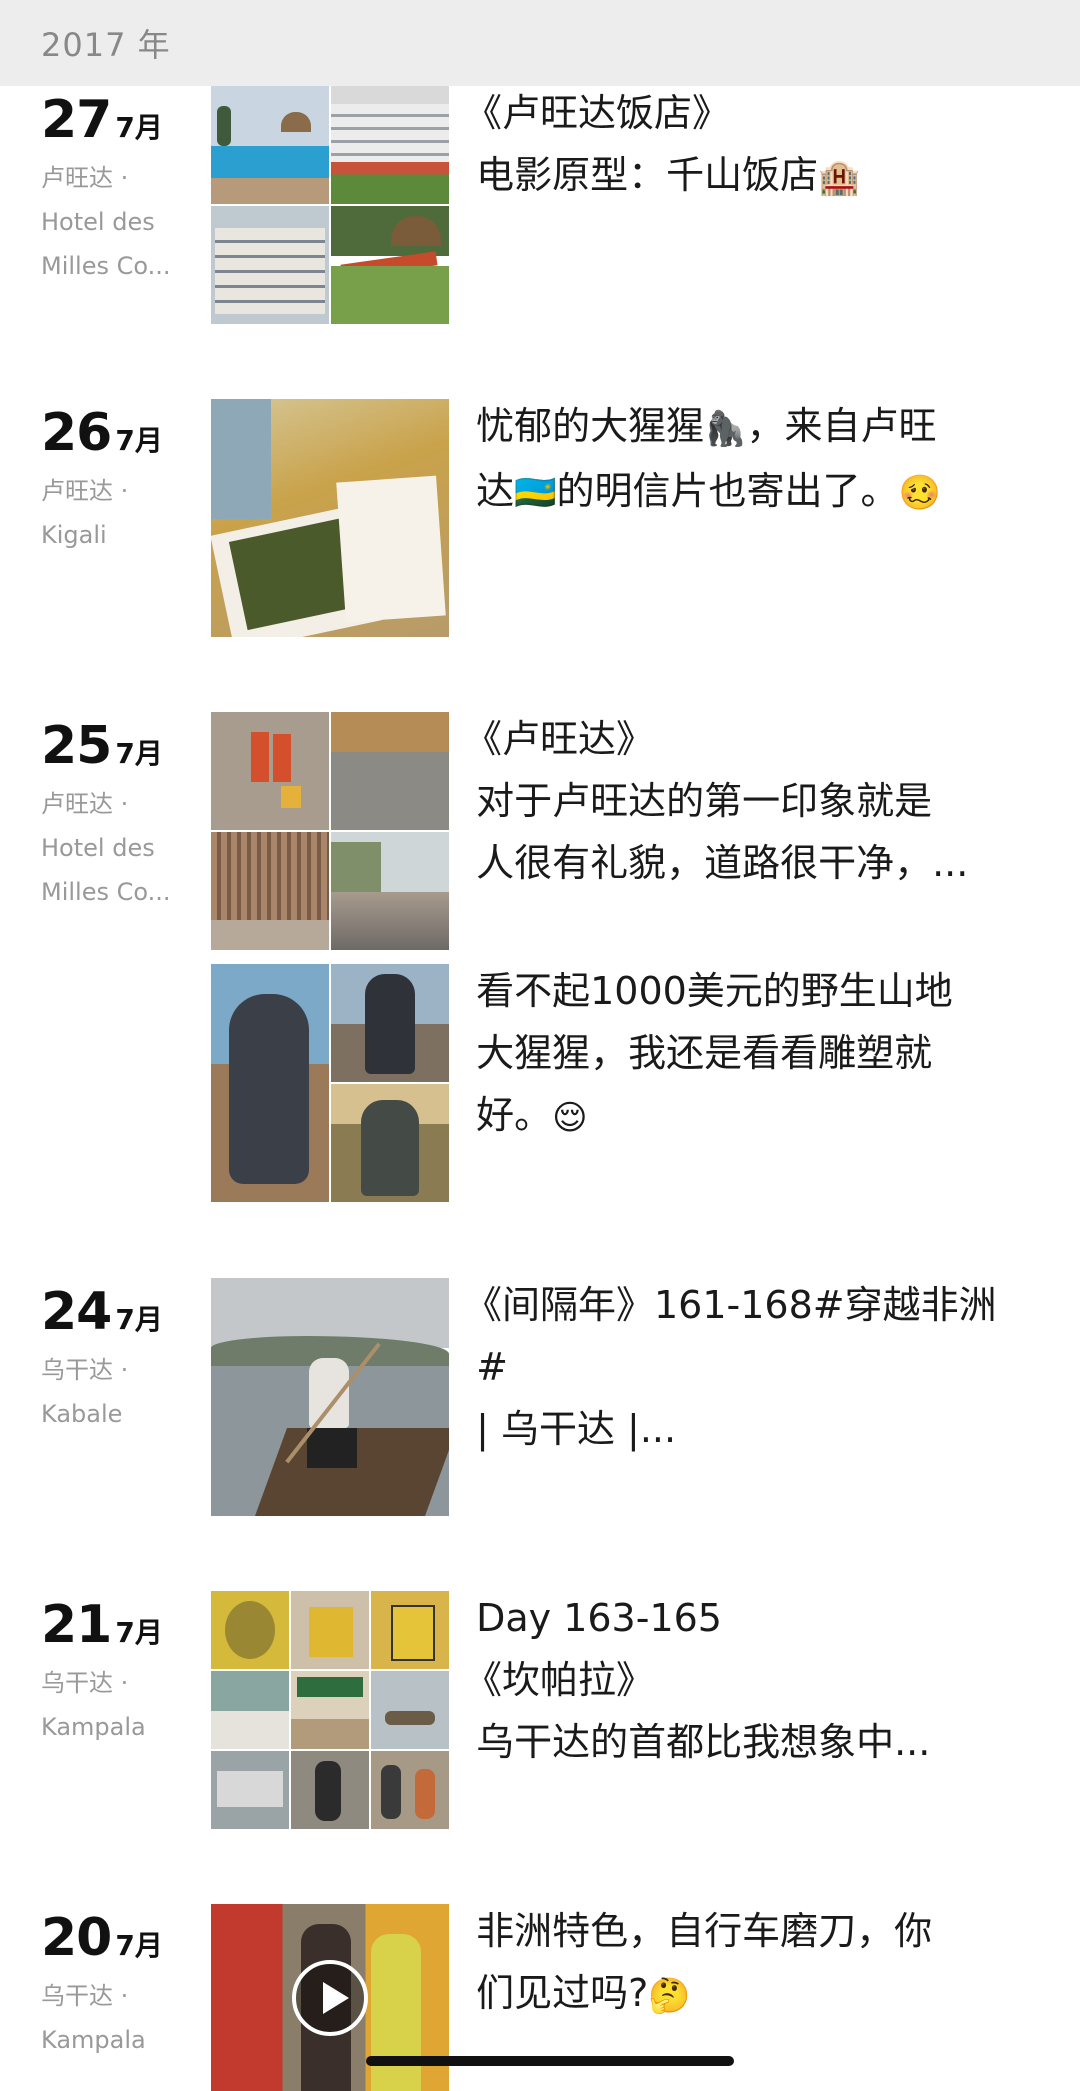  What do you see at coordinates (106, 45) in the screenshot?
I see `year-label: 2017 年` at bounding box center [106, 45].